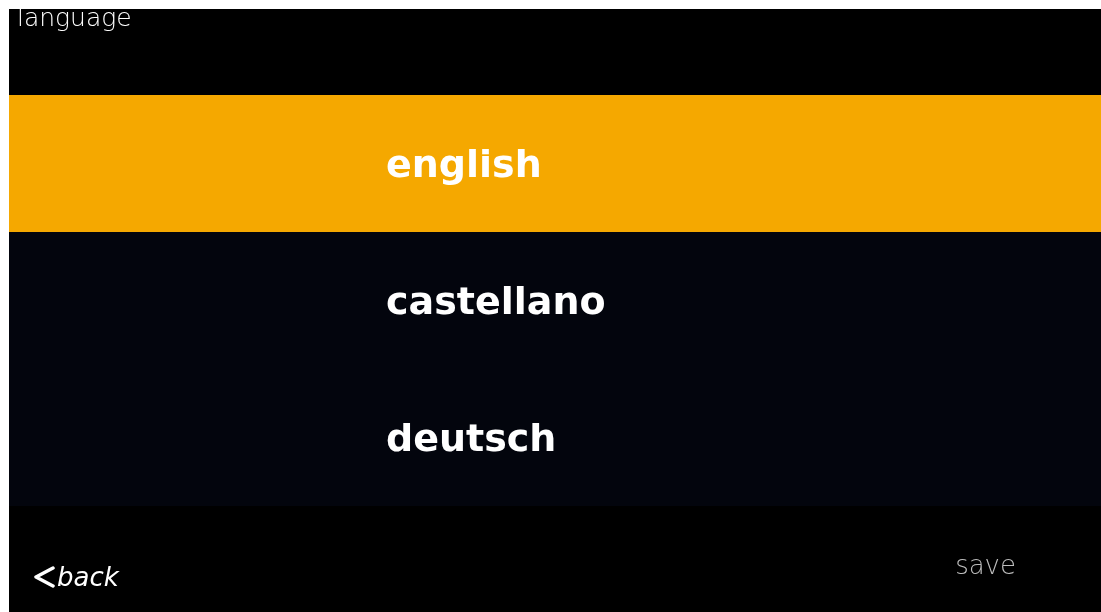 The image size is (1101, 612). Describe the element at coordinates (74, 18) in the screenshot. I see `screen-title: language` at that location.